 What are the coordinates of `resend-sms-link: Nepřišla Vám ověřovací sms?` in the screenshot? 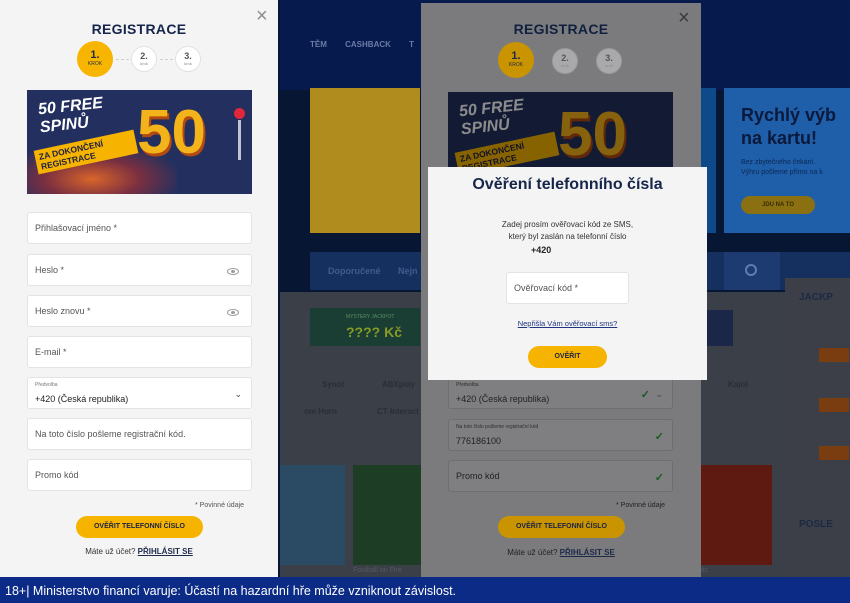 It's located at (567, 323).